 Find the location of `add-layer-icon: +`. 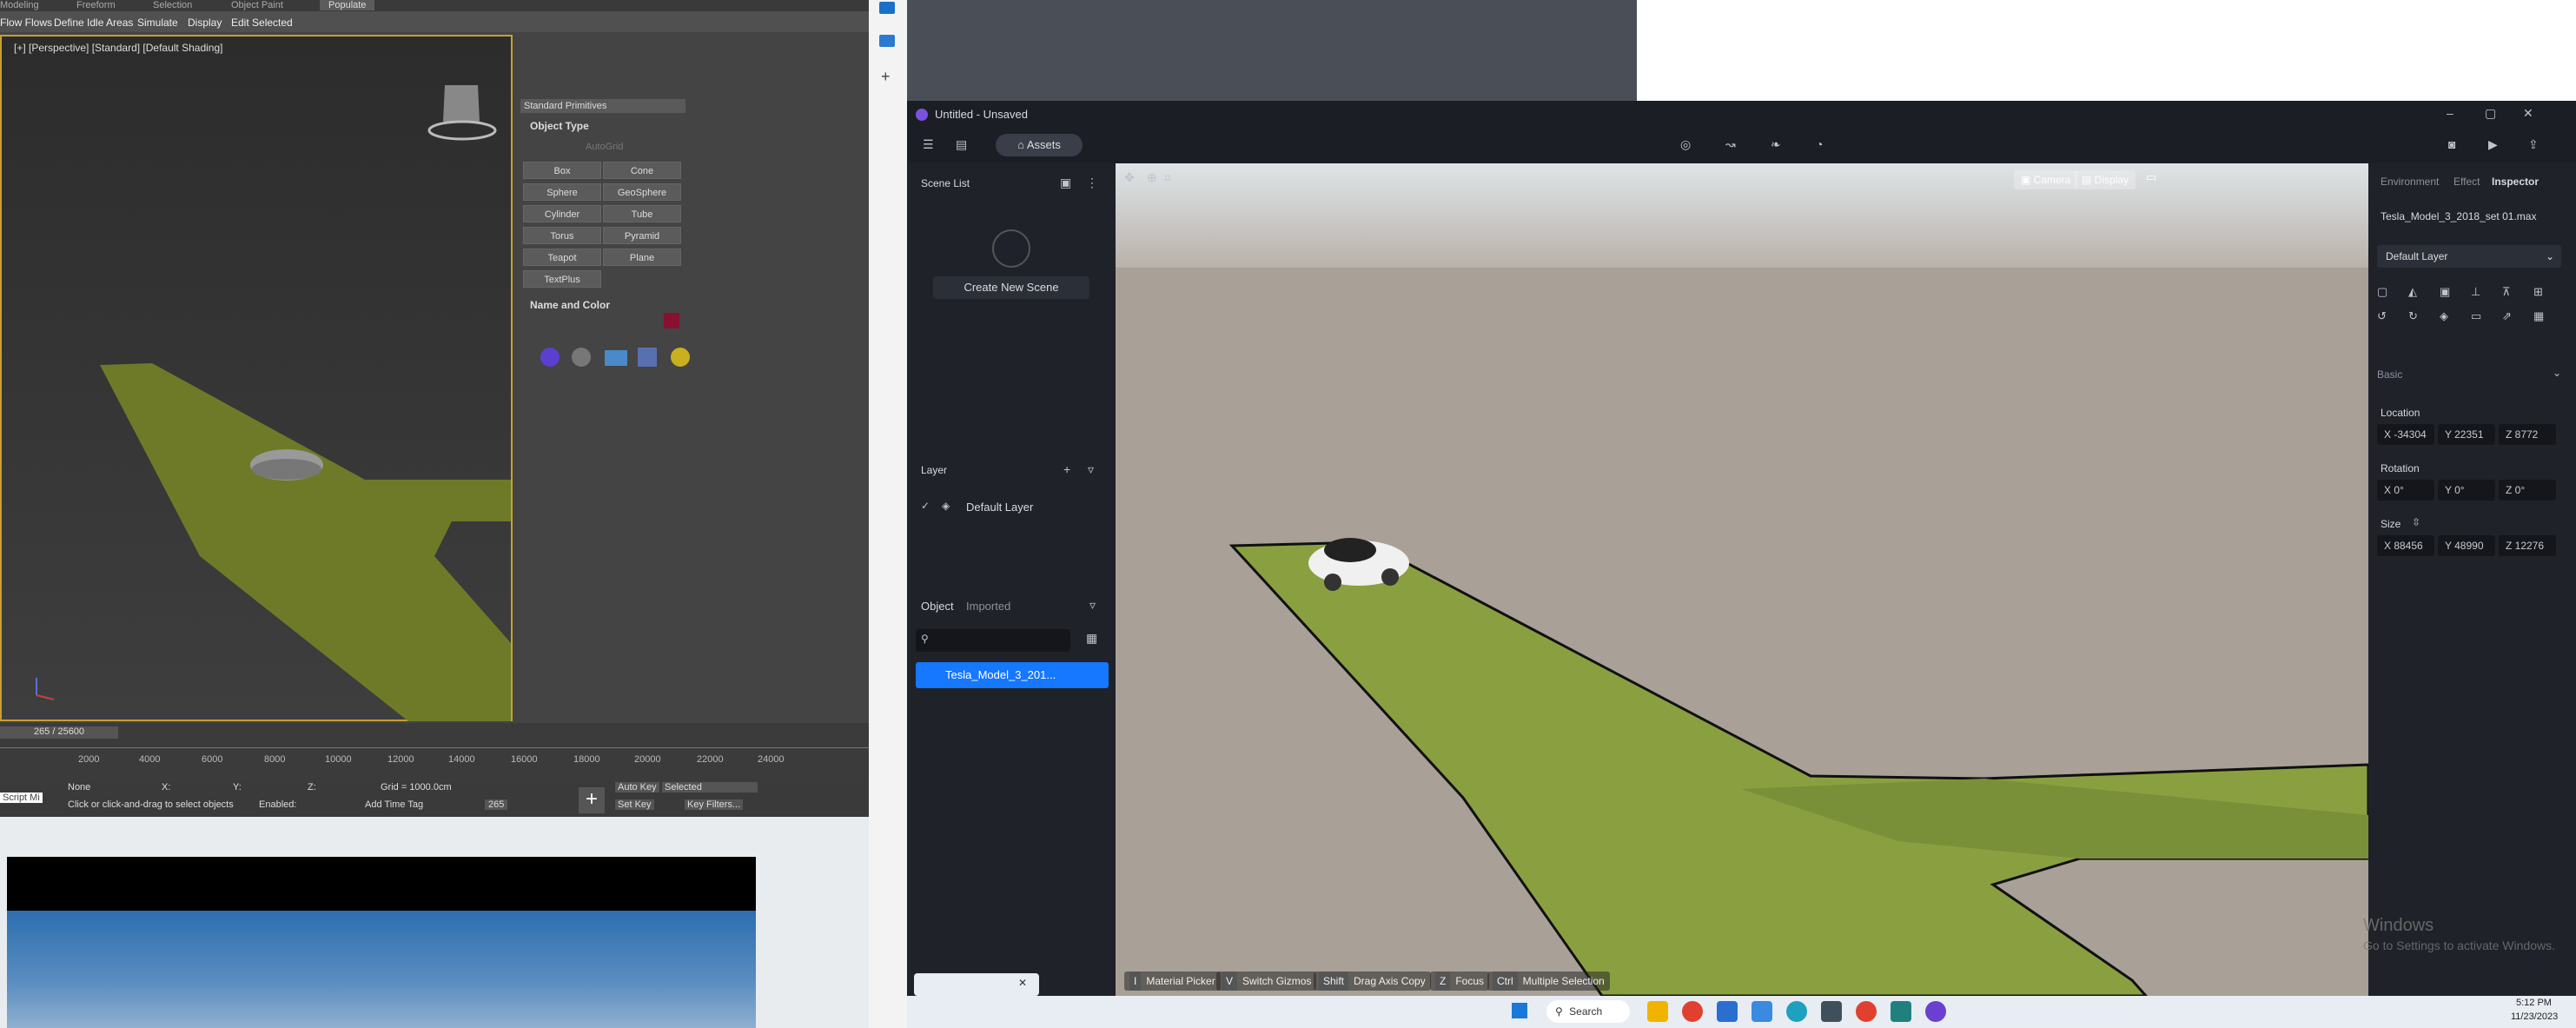

add-layer-icon: + is located at coordinates (1066, 469).